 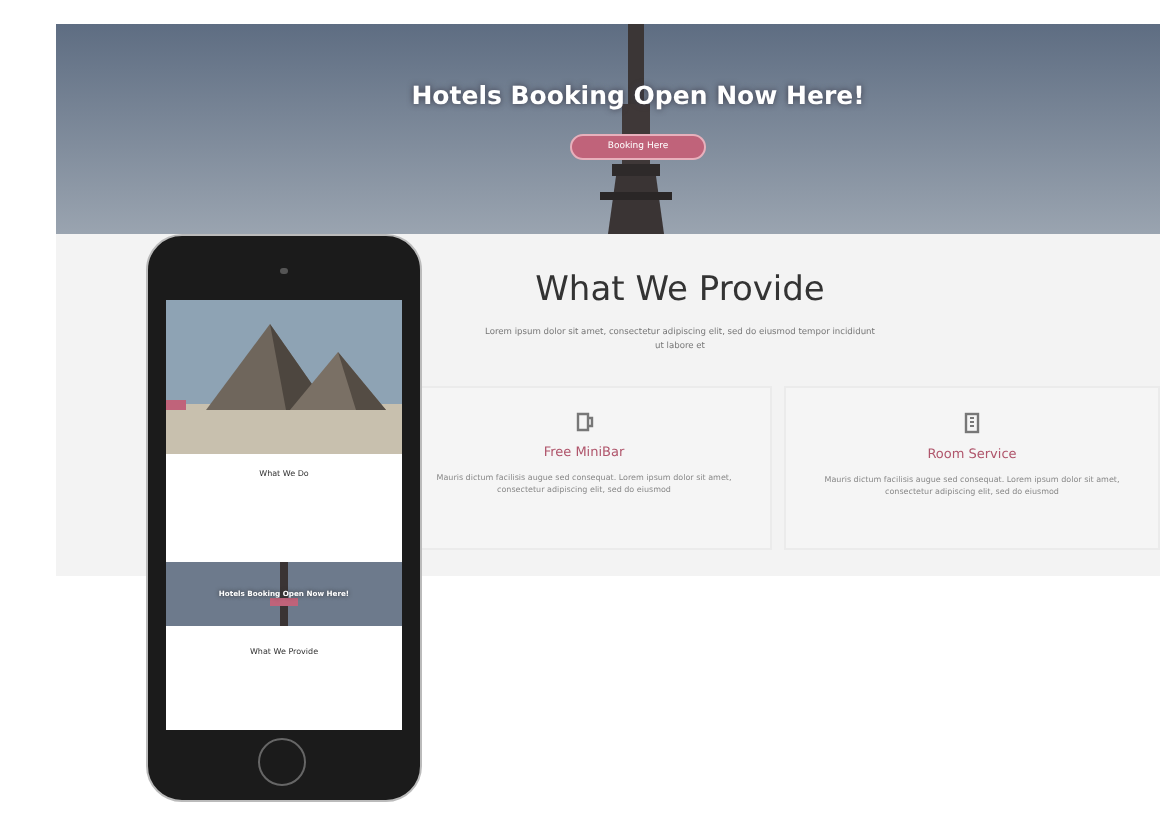 What do you see at coordinates (282, 762) in the screenshot?
I see `home-button-icon` at bounding box center [282, 762].